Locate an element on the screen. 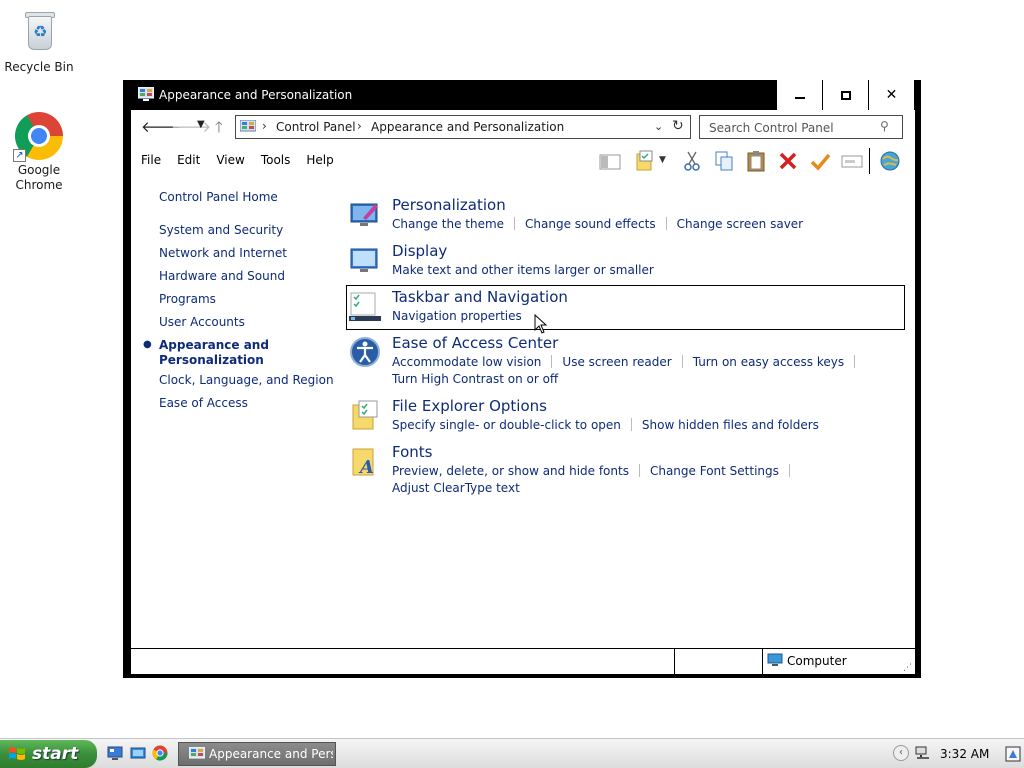 Image resolution: width=1024 pixels, height=768 pixels. title-bar: Appearance and Personalization ✕ is located at coordinates (522, 95).